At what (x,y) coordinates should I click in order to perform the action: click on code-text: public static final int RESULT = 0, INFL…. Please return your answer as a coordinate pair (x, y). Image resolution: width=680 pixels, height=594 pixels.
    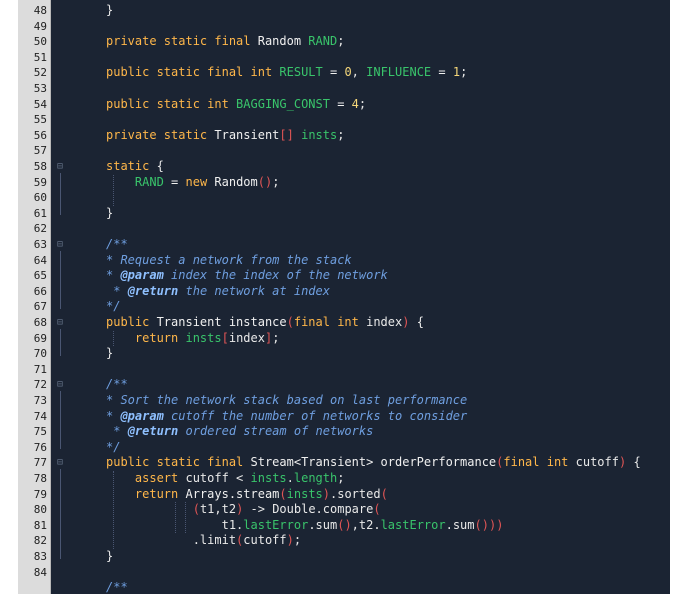
    Looking at the image, I should click on (286, 73).